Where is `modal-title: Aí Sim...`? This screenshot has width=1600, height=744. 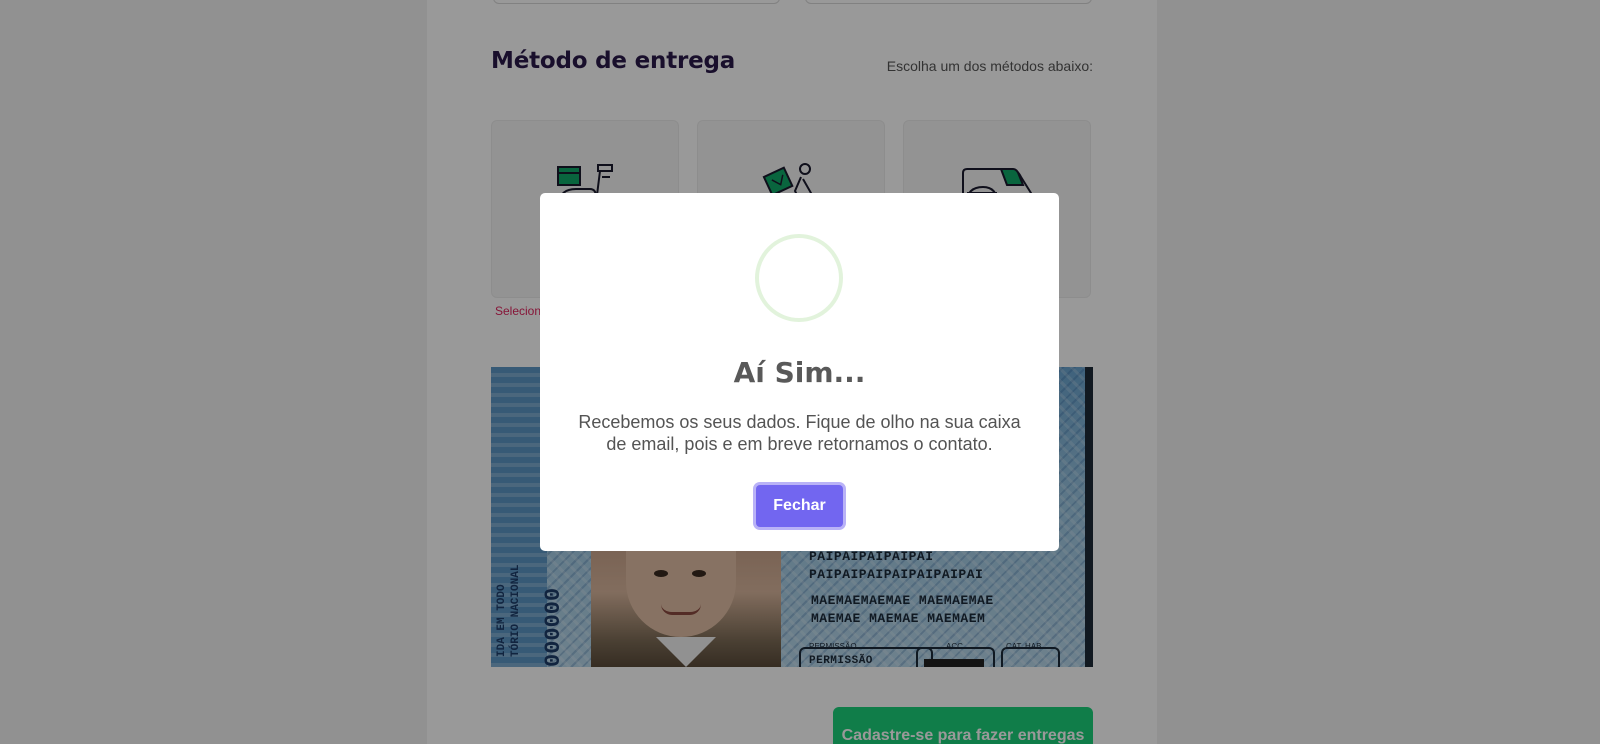 modal-title: Aí Sim... is located at coordinates (799, 372).